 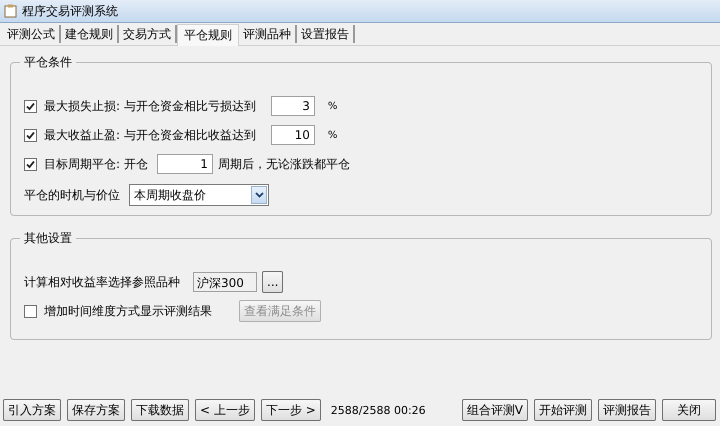 I want to click on progress-status: 2588/2588 00:26, so click(x=378, y=410).